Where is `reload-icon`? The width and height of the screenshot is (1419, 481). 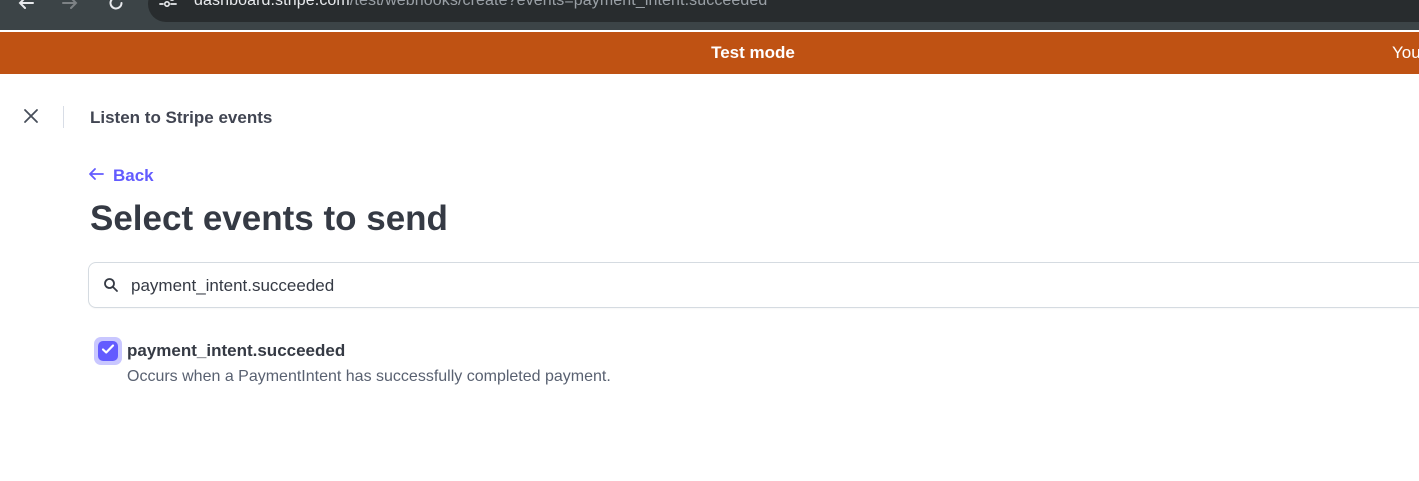
reload-icon is located at coordinates (116, 7).